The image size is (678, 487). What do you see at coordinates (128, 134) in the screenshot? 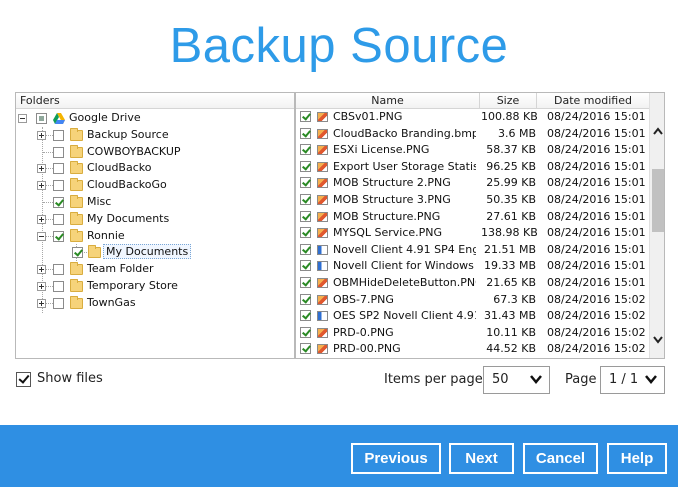
I see `tree-item-label: Backup Source` at bounding box center [128, 134].